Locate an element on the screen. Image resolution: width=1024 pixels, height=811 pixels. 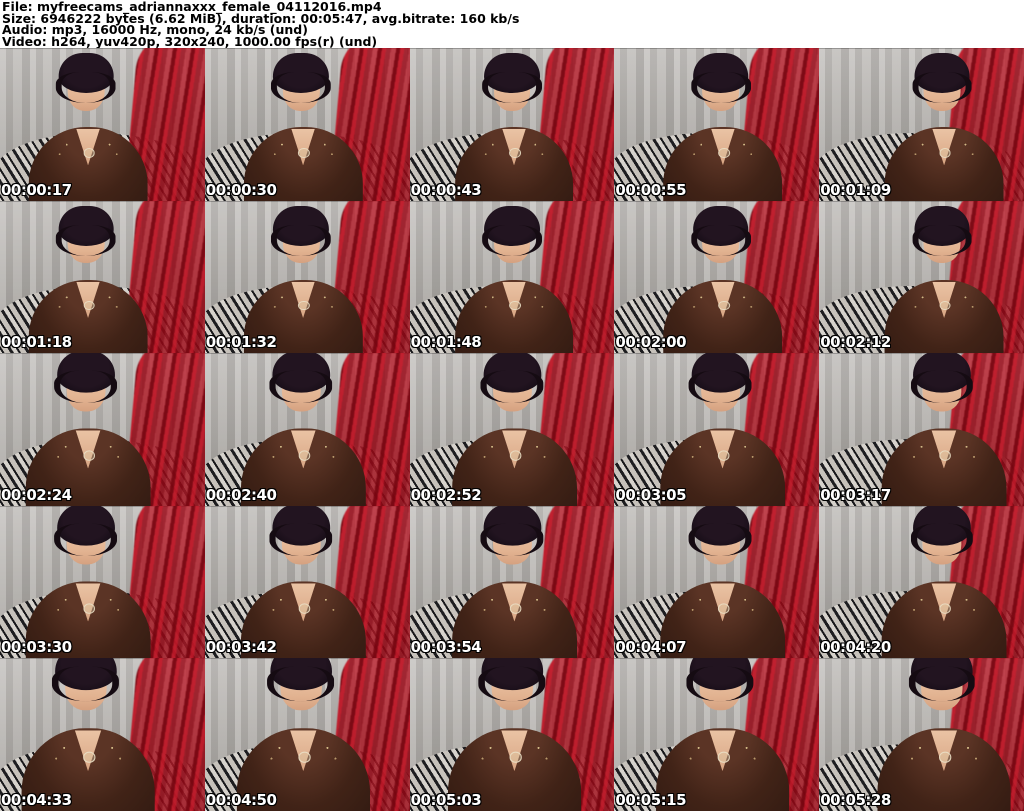
timestamp-label: 00:04:33 is located at coordinates (36, 800).